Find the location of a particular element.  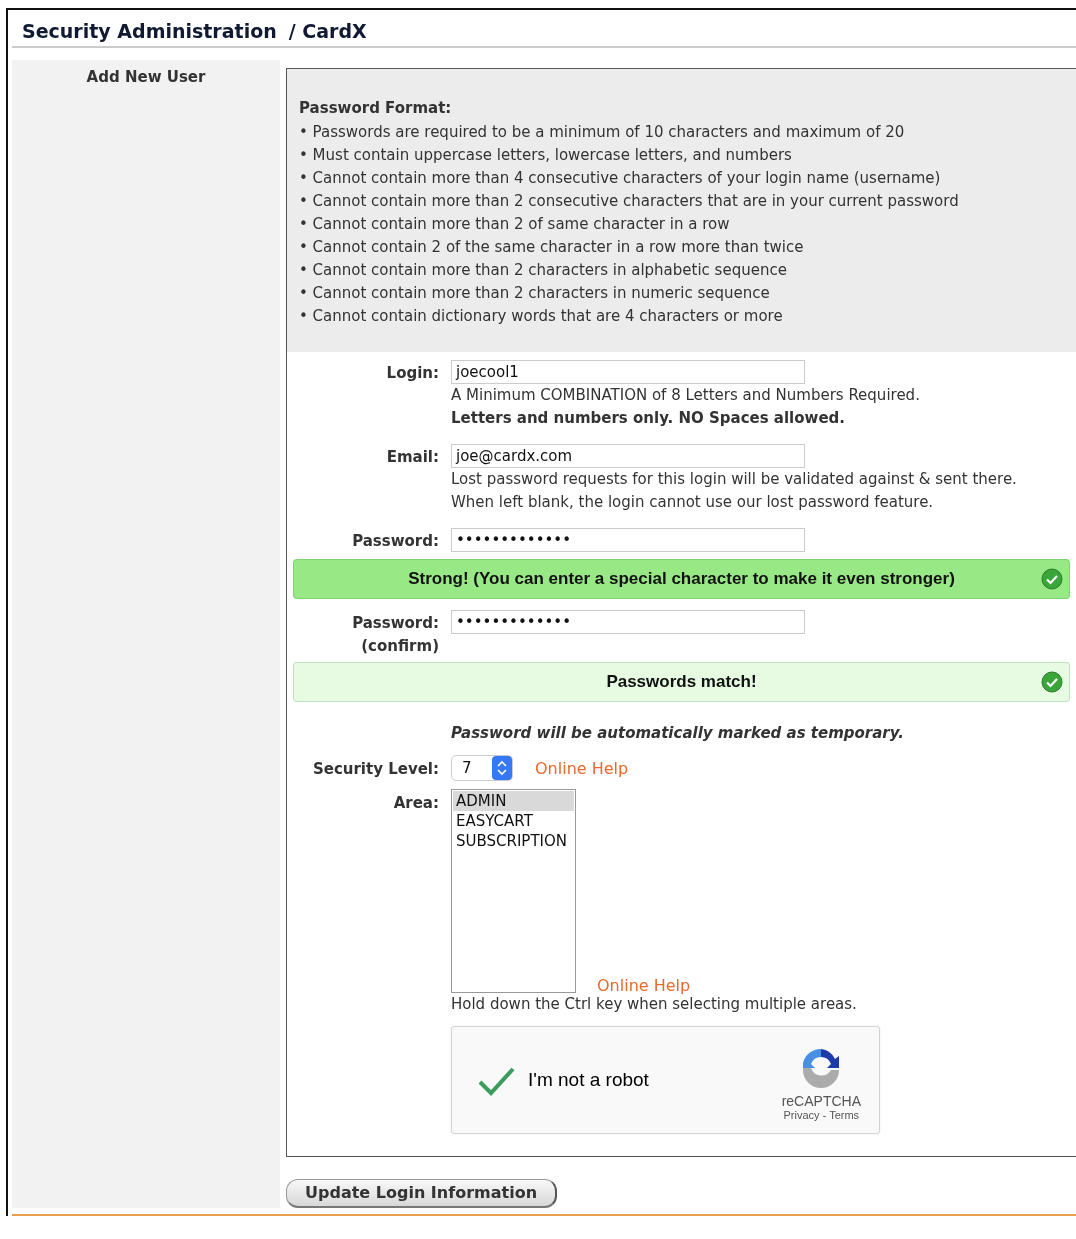

input-field: joe@cardx.com is located at coordinates (628, 456).